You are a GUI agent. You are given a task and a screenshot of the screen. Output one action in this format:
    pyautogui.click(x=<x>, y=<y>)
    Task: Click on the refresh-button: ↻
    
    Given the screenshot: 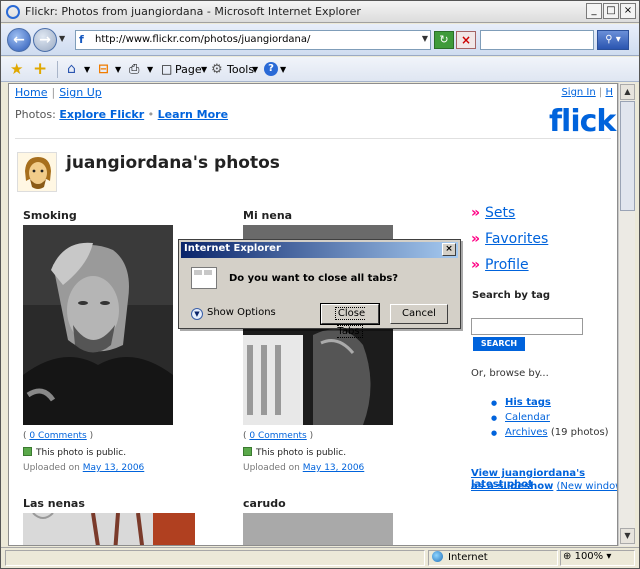 What is the action you would take?
    pyautogui.click(x=444, y=40)
    